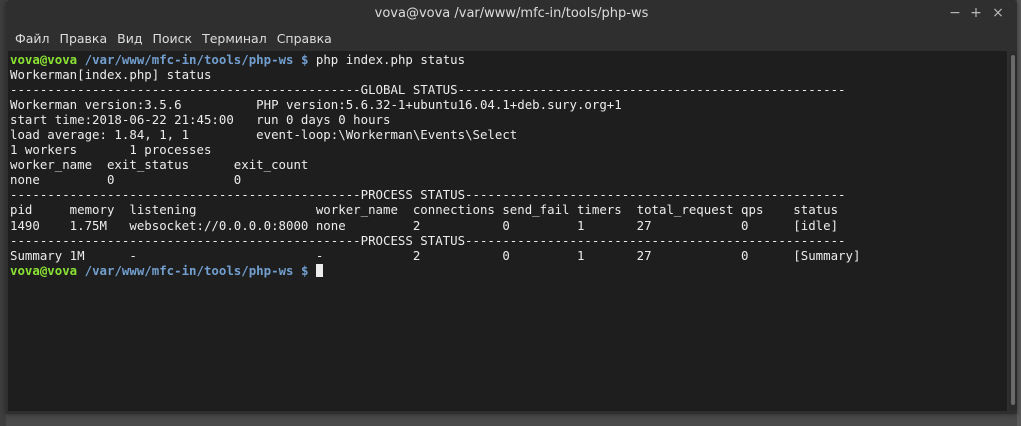 This screenshot has width=1021, height=426. I want to click on background-window-edge-right, so click(1019, 213).